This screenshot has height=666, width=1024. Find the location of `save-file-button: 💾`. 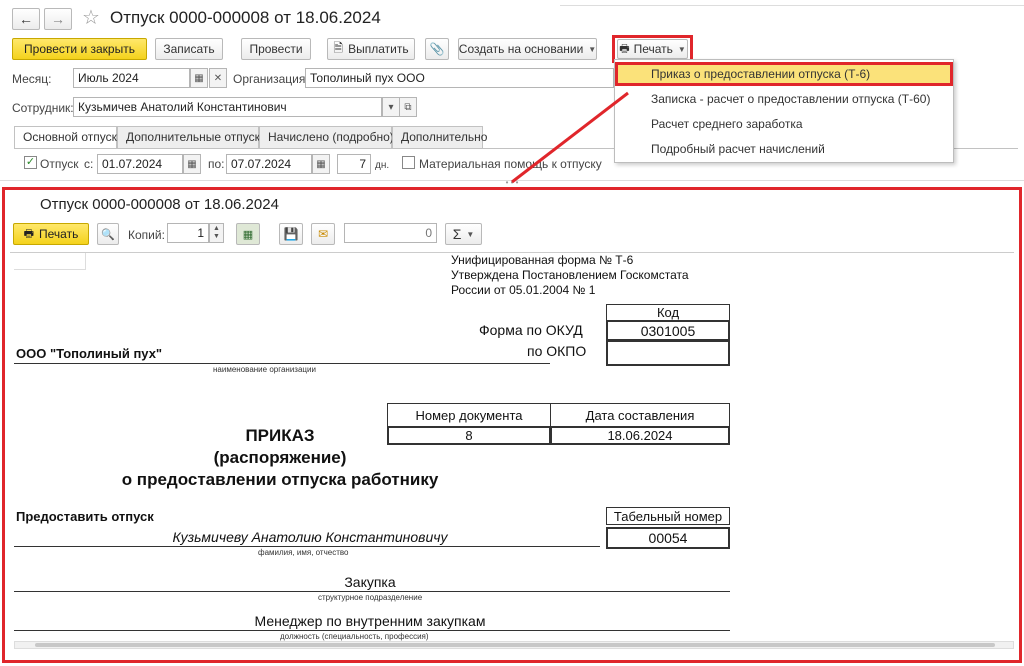

save-file-button: 💾 is located at coordinates (291, 234).